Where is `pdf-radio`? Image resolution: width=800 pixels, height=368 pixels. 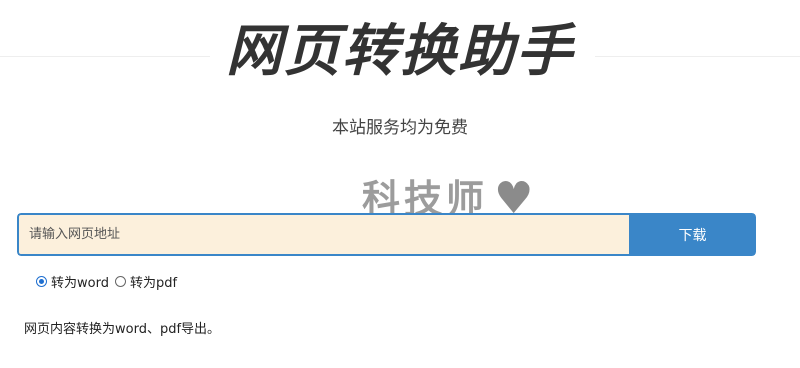 pdf-radio is located at coordinates (120, 281).